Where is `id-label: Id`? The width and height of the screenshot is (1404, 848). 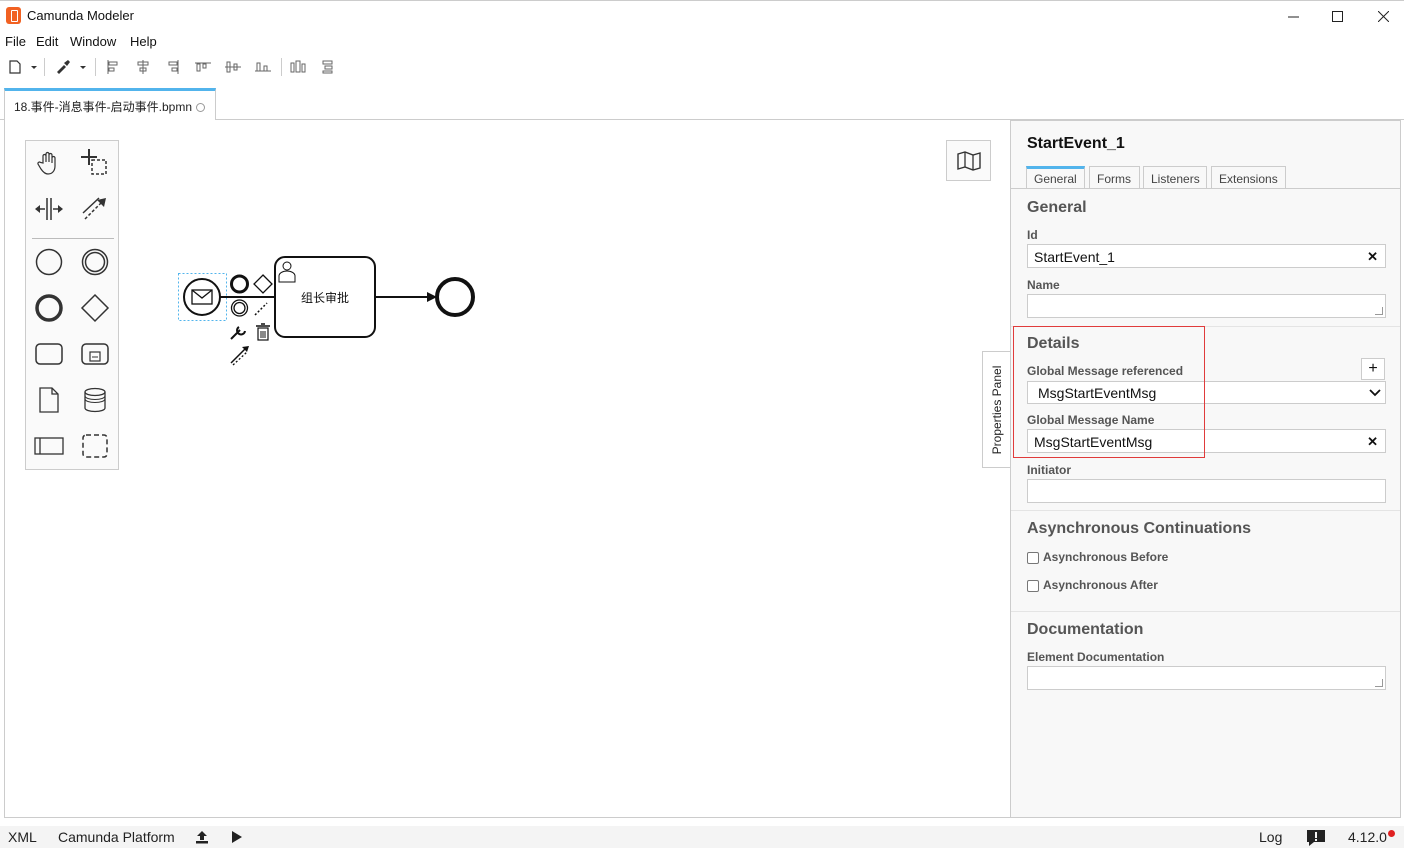
id-label: Id is located at coordinates (1032, 235).